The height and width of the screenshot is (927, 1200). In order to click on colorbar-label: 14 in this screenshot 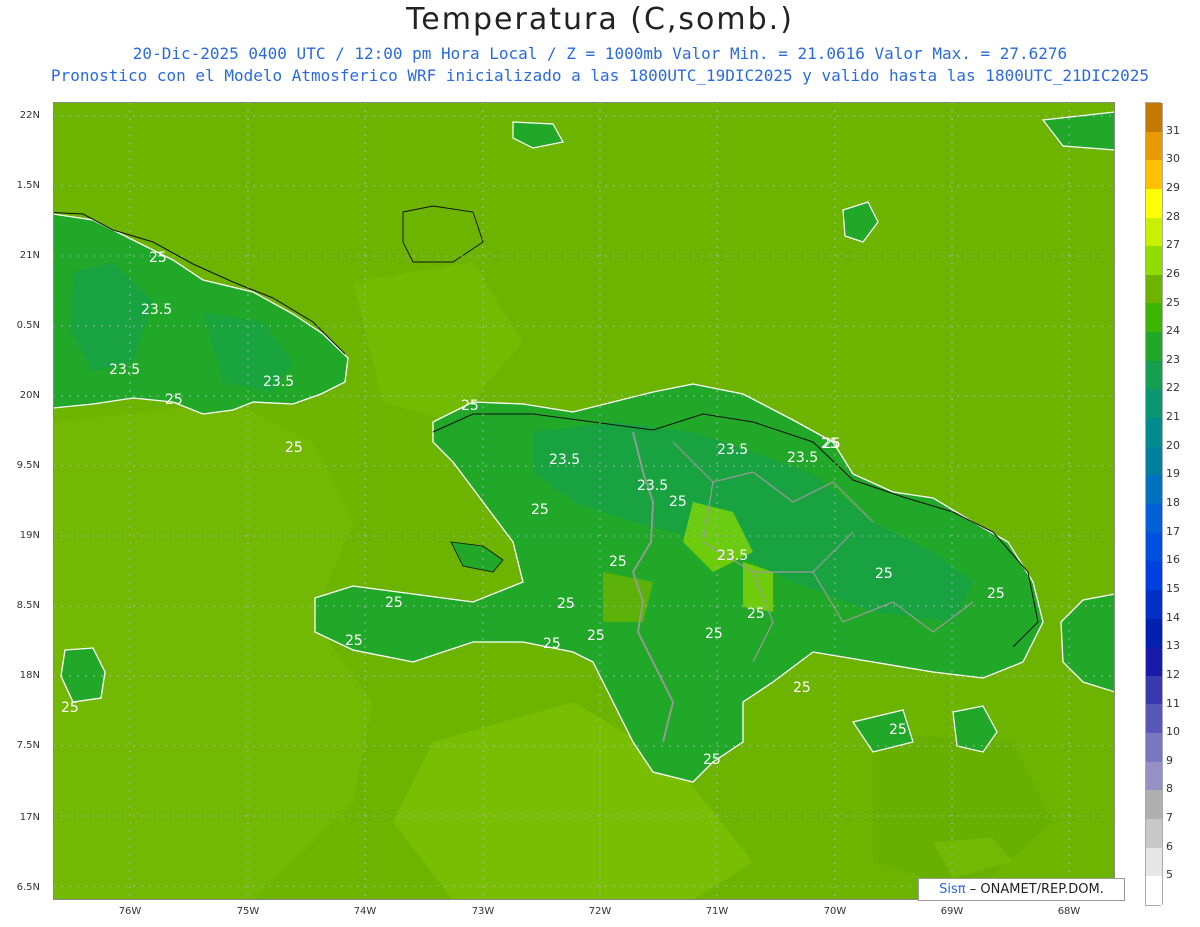, I will do `click(1173, 617)`.